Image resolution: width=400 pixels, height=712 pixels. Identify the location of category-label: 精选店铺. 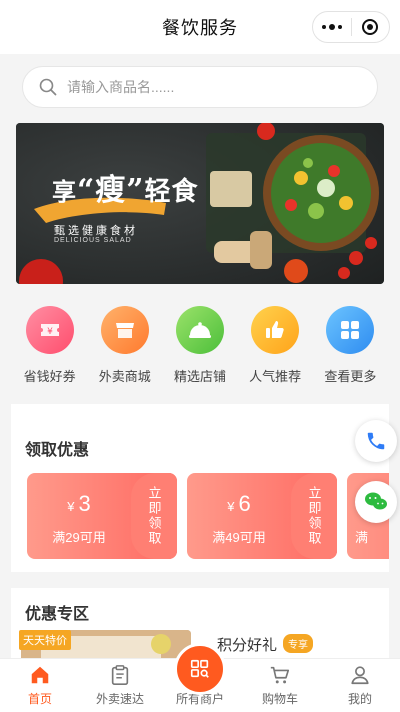
(199, 376).